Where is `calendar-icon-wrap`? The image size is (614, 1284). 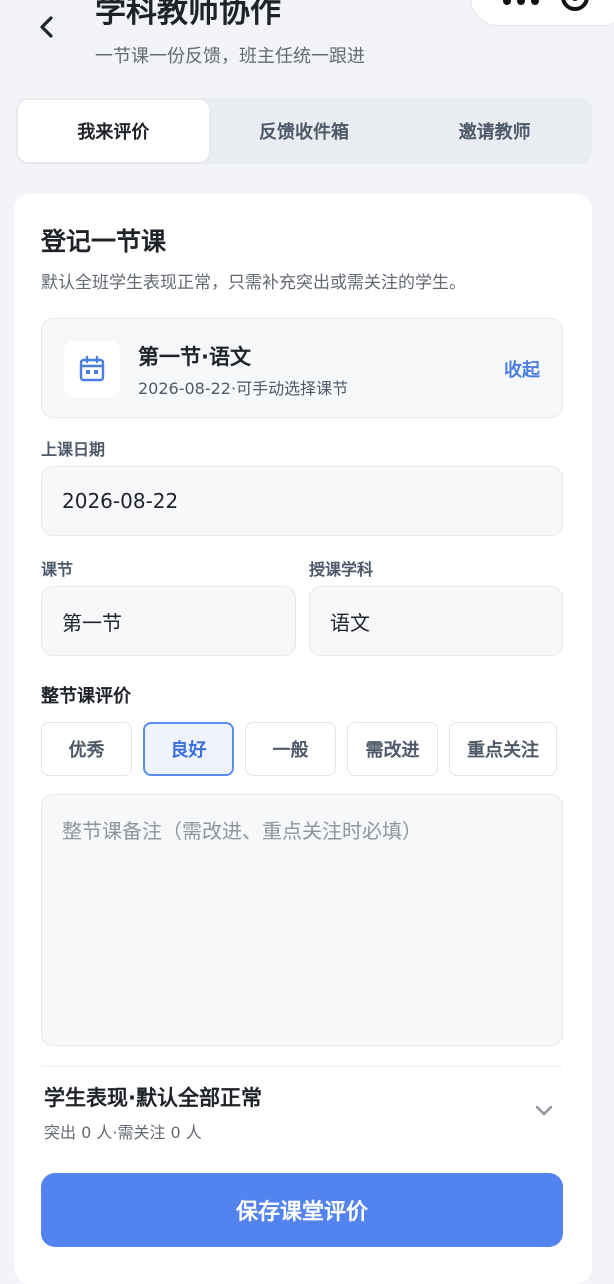 calendar-icon-wrap is located at coordinates (92, 369).